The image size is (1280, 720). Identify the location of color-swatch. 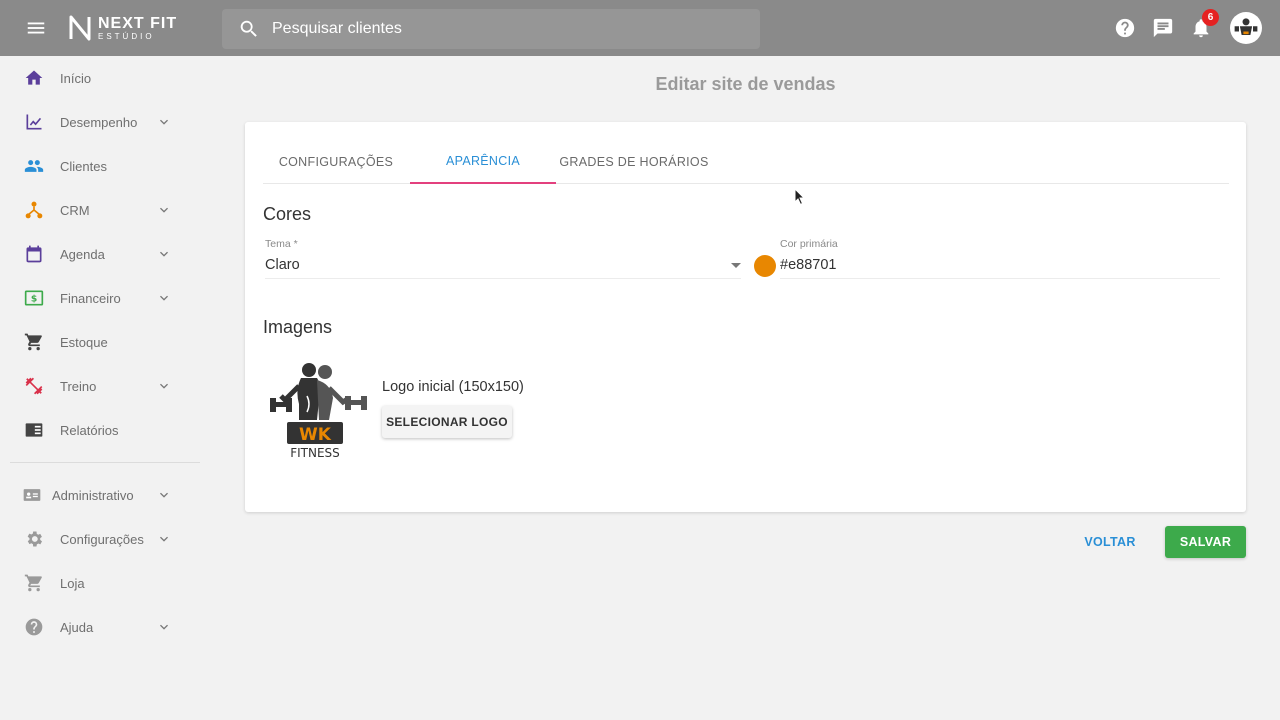
(765, 266).